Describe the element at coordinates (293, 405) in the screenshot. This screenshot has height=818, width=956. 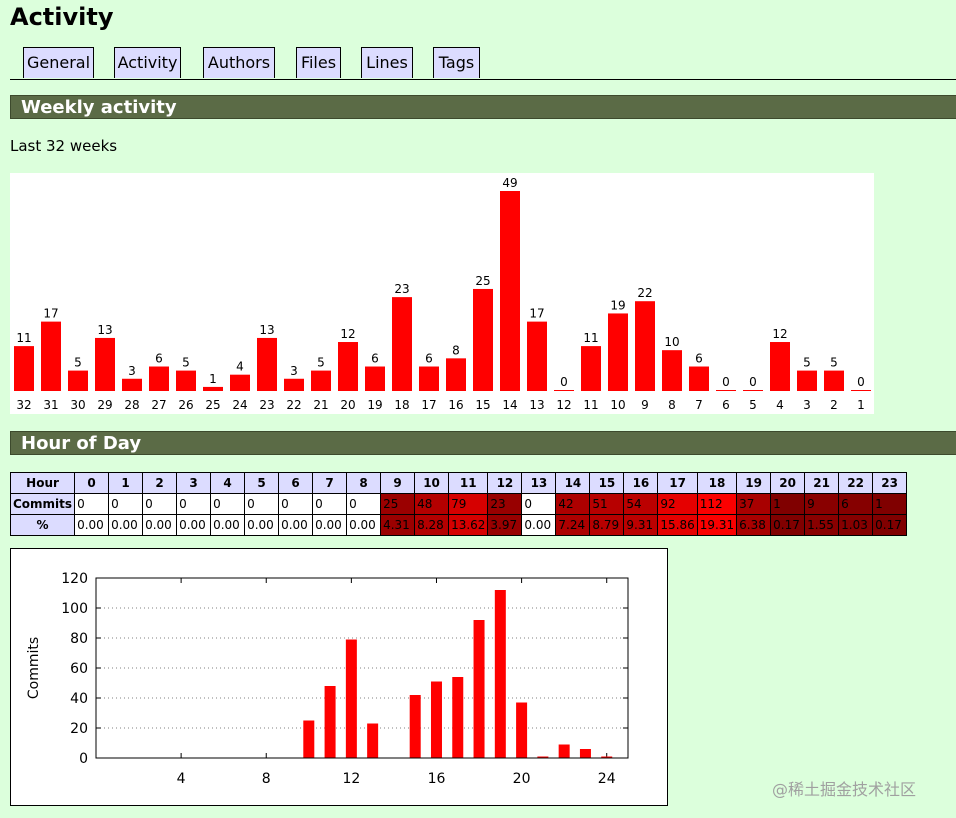
I see `weekly-week-label: 22` at that location.